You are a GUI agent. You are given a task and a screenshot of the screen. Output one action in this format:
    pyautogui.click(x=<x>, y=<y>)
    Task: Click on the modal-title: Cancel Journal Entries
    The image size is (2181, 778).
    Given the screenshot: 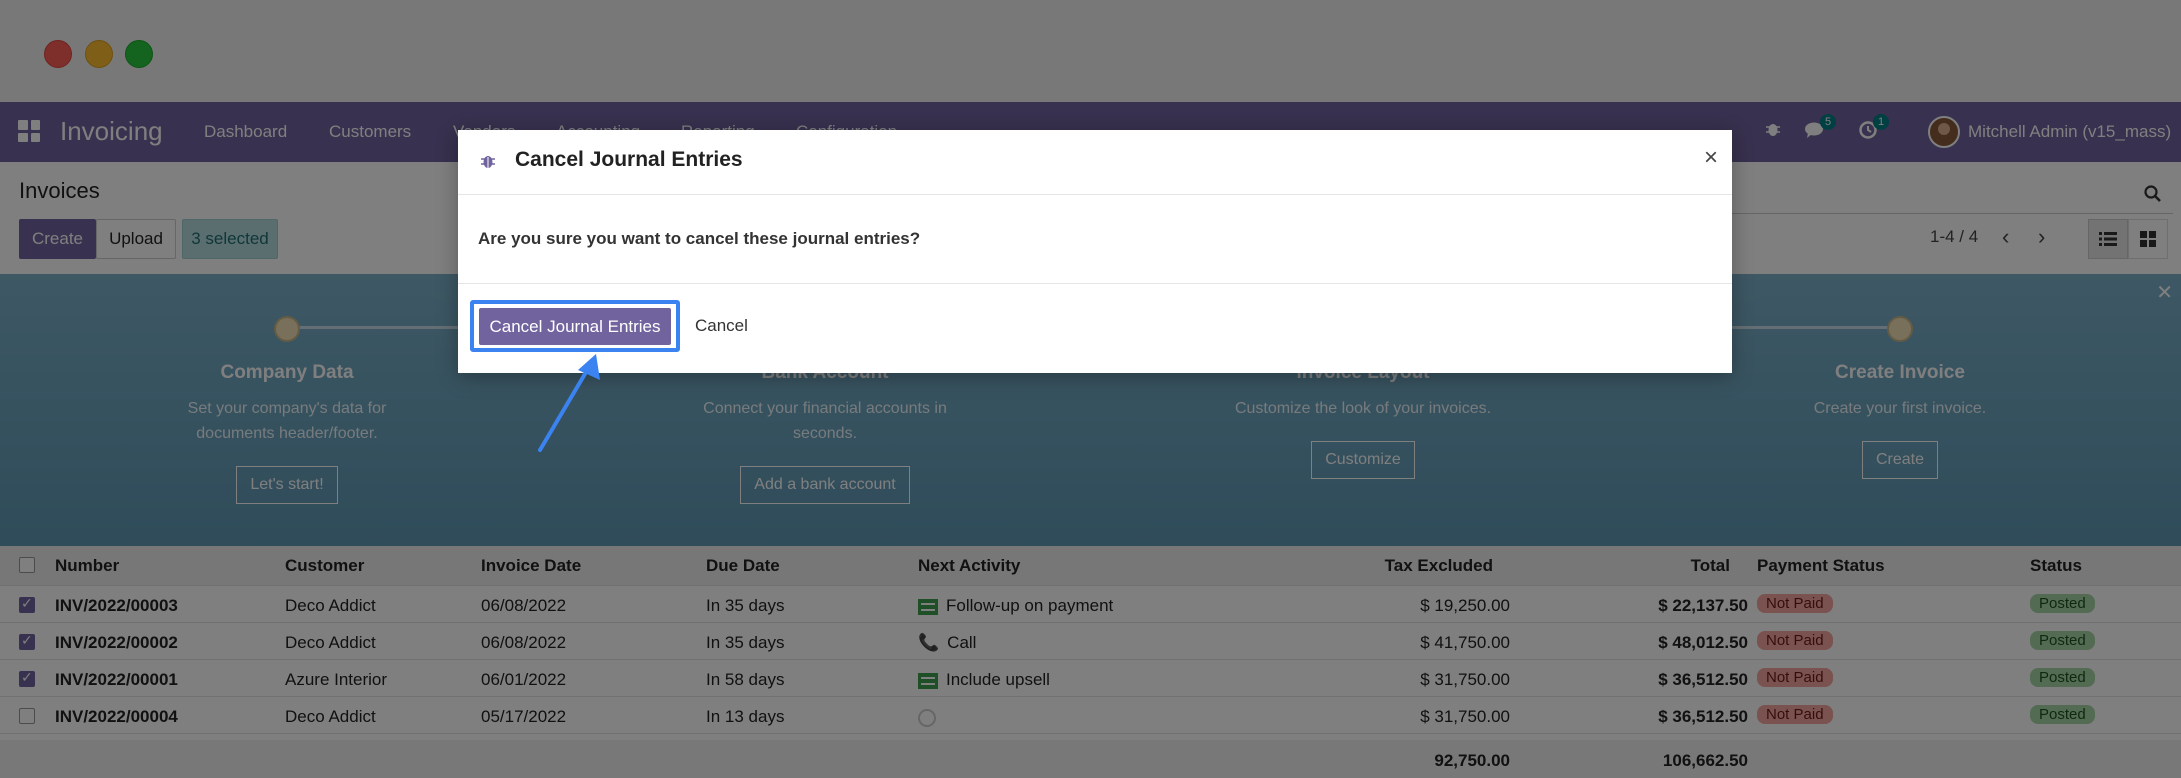 What is the action you would take?
    pyautogui.click(x=629, y=159)
    